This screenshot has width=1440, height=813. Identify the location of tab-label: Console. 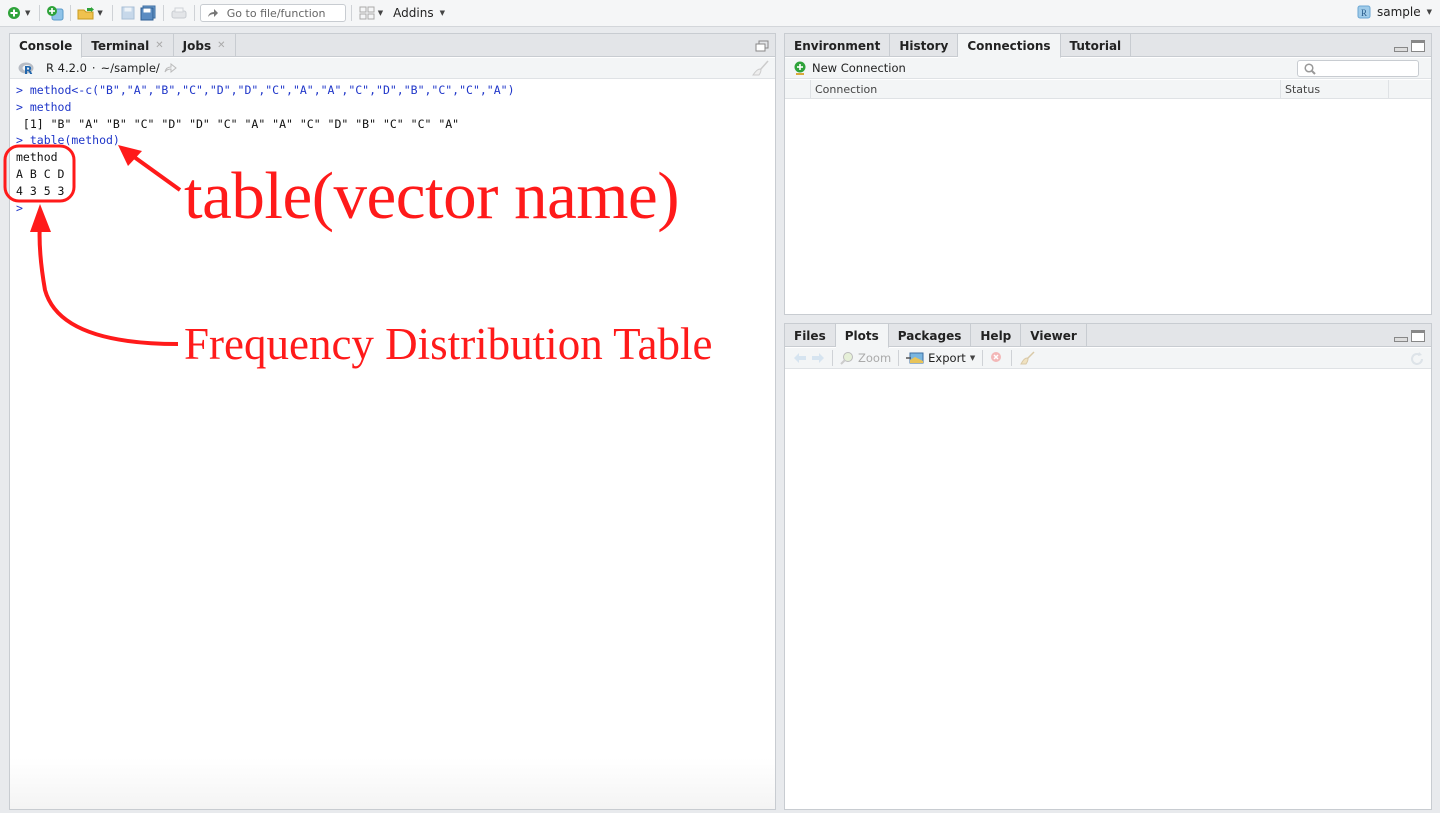
(46, 45).